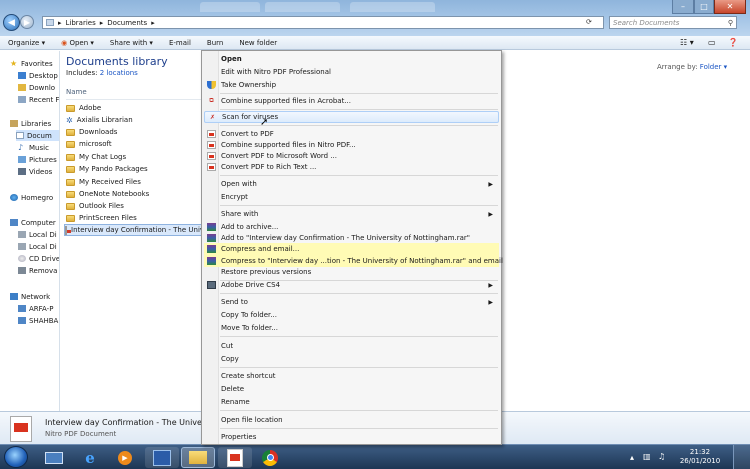 This screenshot has height=469, width=750. I want to click on taskbar-nitro-pdf-icon, so click(235, 457).